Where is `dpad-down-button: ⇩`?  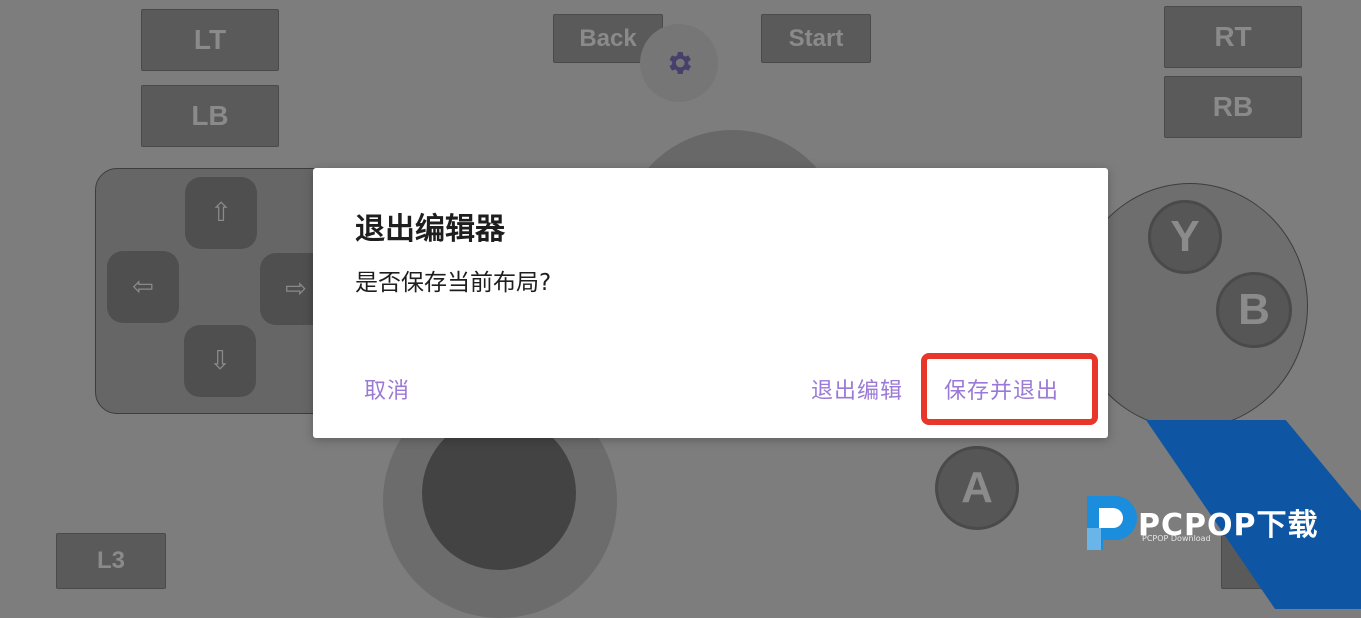
dpad-down-button: ⇩ is located at coordinates (220, 361).